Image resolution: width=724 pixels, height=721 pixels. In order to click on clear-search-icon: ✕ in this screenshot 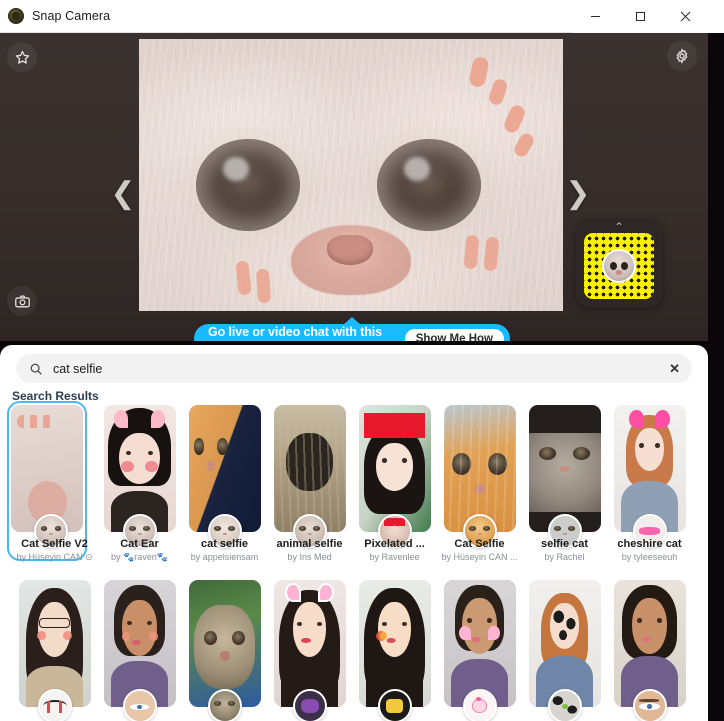, I will do `click(674, 369)`.